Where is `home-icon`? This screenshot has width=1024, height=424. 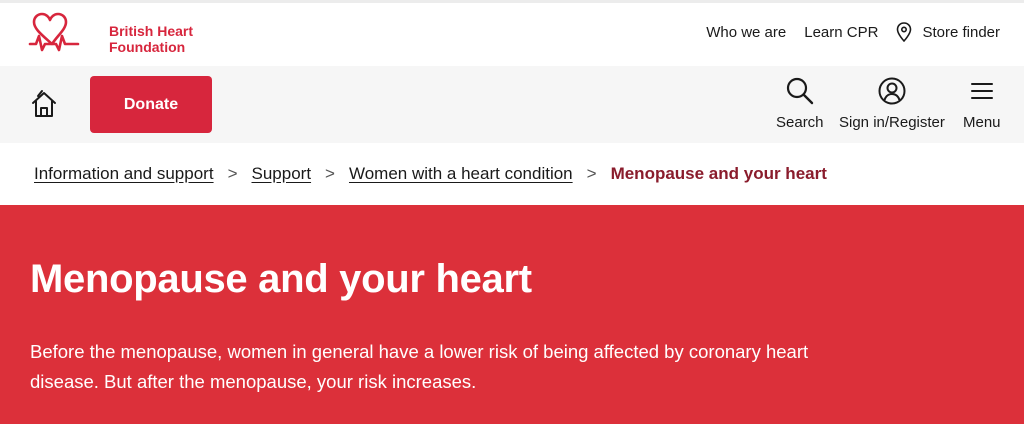
home-icon is located at coordinates (44, 103).